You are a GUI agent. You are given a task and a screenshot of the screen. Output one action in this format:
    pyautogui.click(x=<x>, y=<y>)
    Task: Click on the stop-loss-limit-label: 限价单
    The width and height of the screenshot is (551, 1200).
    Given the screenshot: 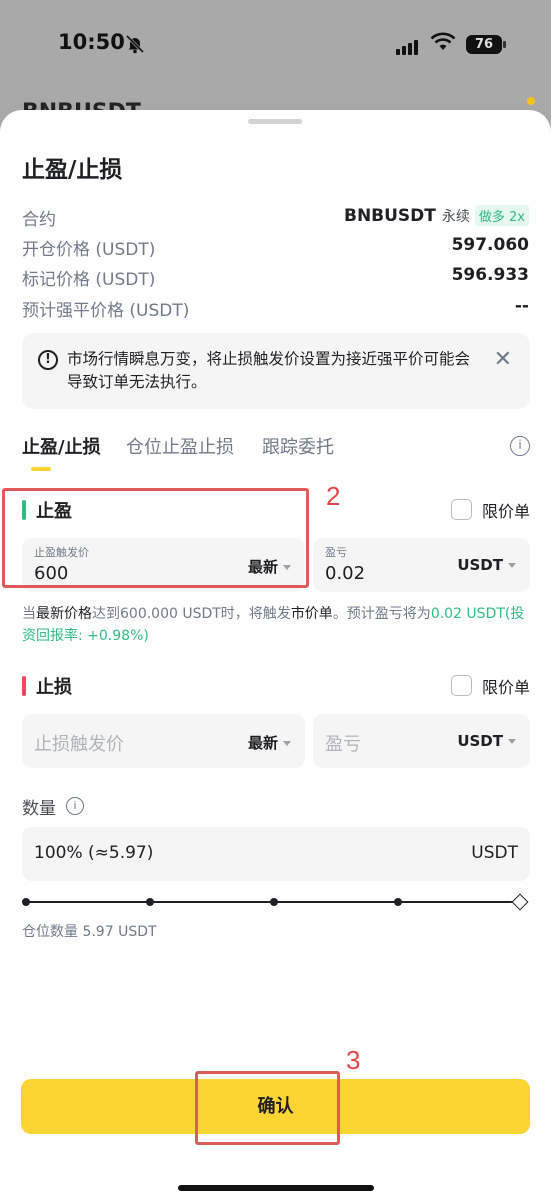 What is the action you would take?
    pyautogui.click(x=506, y=686)
    